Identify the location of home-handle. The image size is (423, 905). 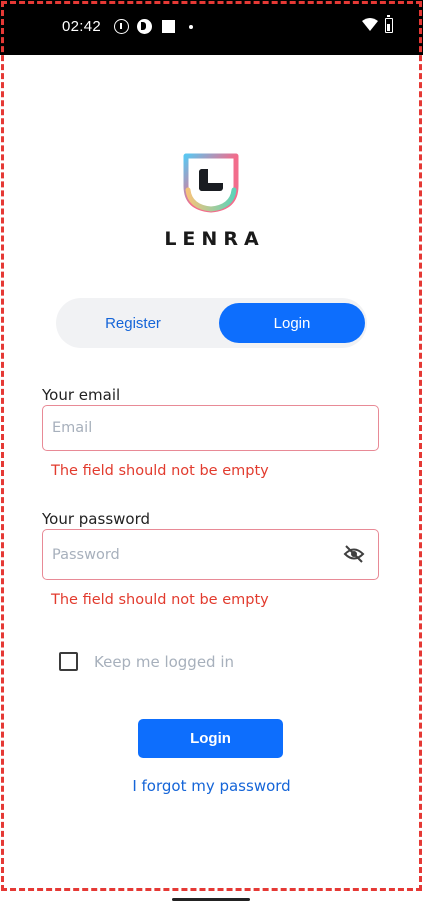
(211, 899).